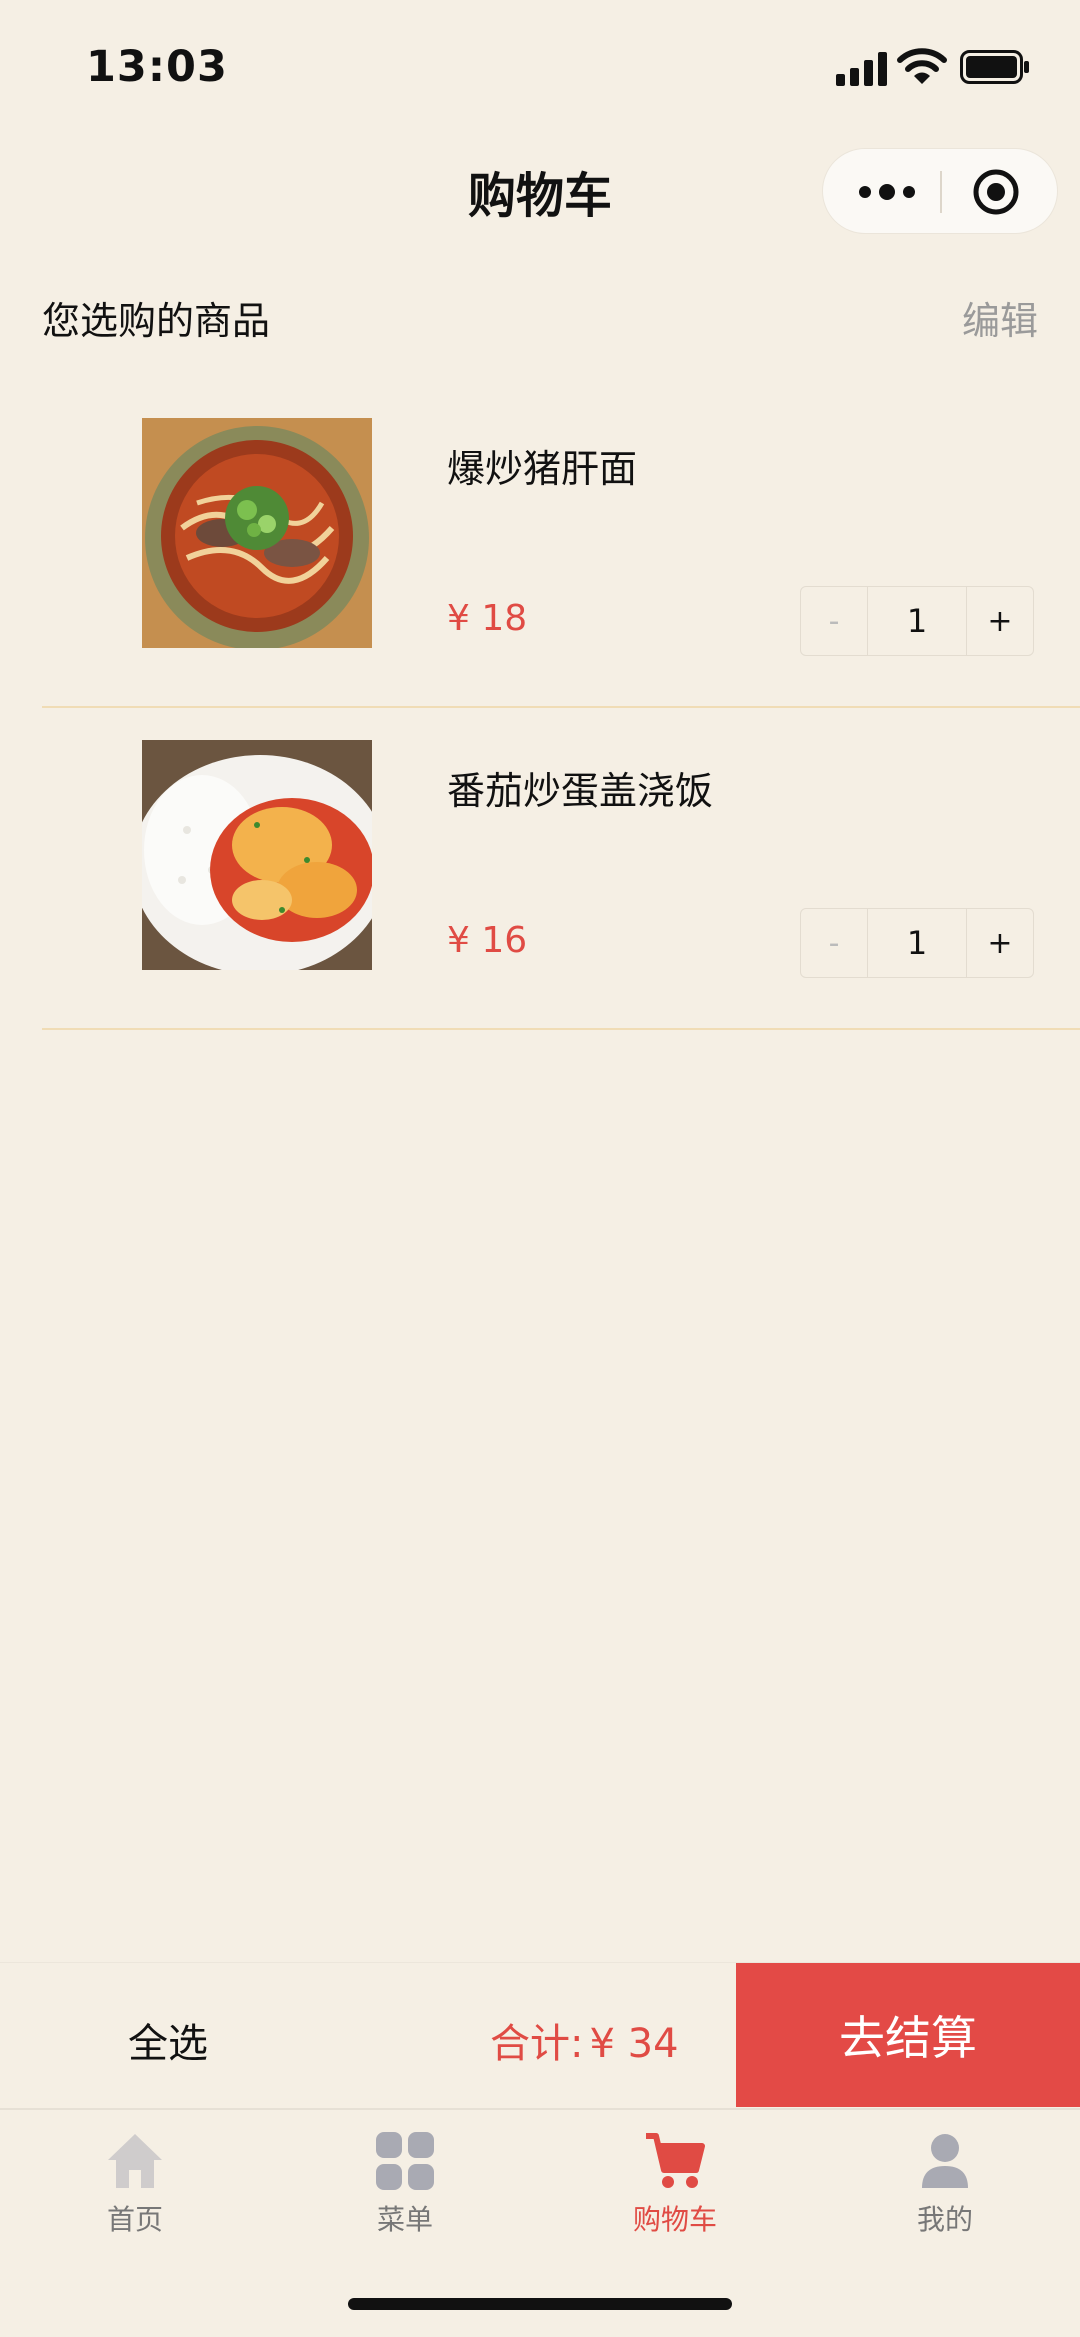  Describe the element at coordinates (675, 2160) in the screenshot. I see `cart-icon` at that location.